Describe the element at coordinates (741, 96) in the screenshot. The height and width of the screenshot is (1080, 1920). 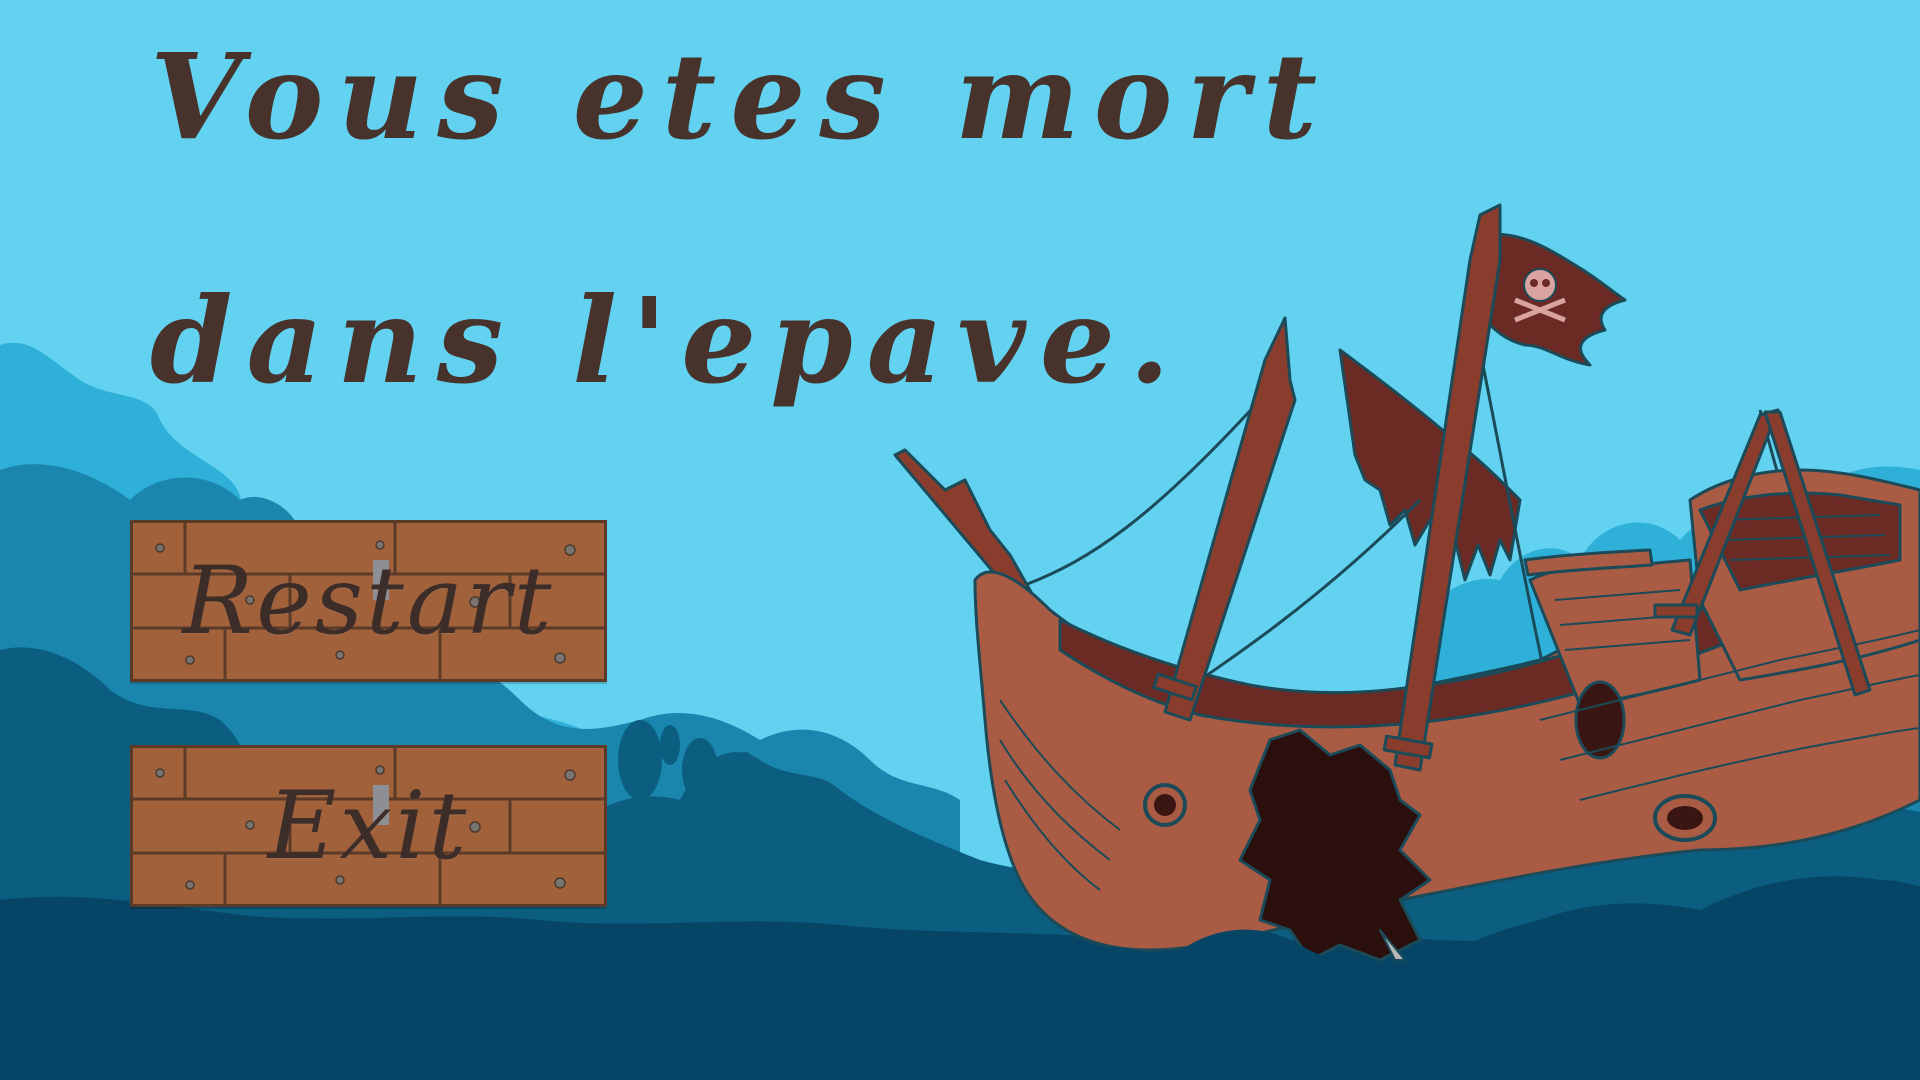
I see `game-over-title-line-1: Vous etes mort` at that location.